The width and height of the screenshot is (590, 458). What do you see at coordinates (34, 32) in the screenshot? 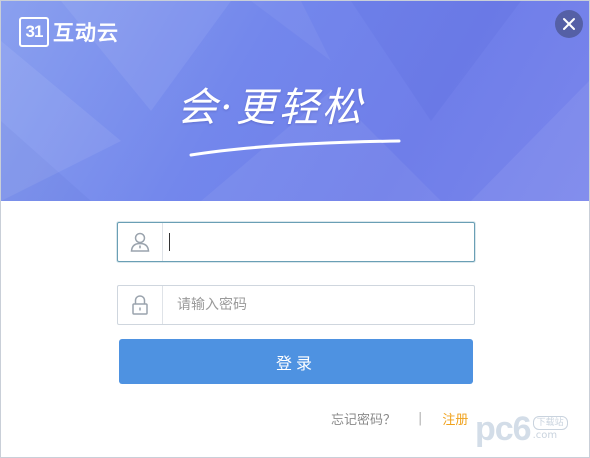
I see `logo-badge: 31` at bounding box center [34, 32].